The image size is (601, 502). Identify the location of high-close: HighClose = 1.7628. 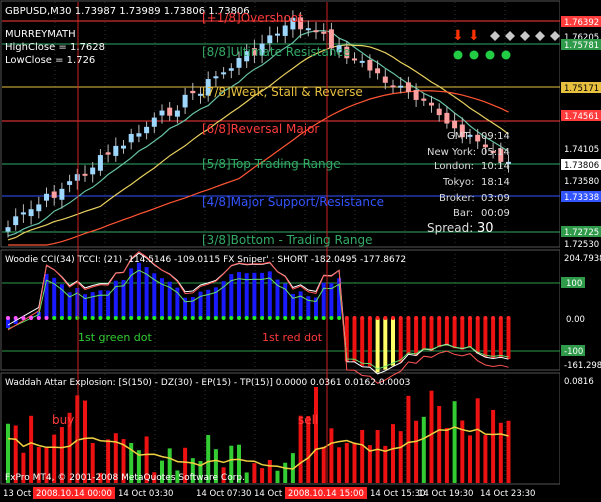
(55, 47).